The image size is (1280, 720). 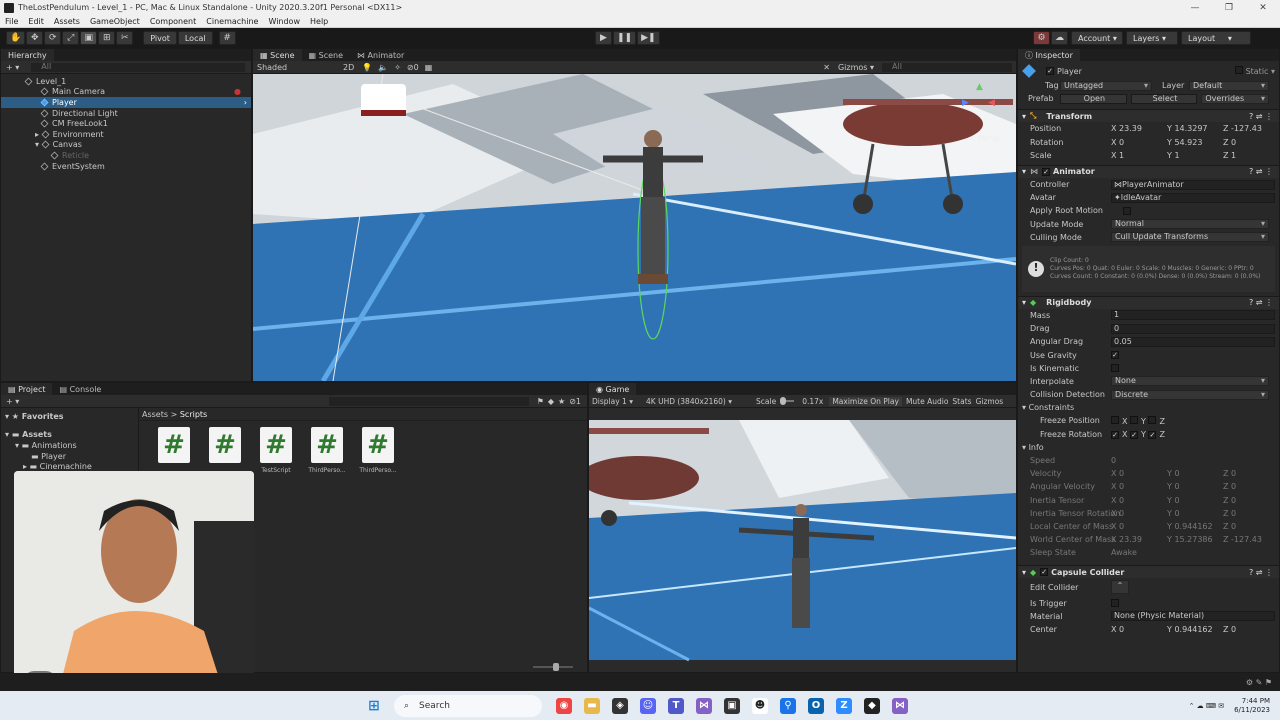 What do you see at coordinates (1251, 128) in the screenshot?
I see `position-z: Z -127.43` at bounding box center [1251, 128].